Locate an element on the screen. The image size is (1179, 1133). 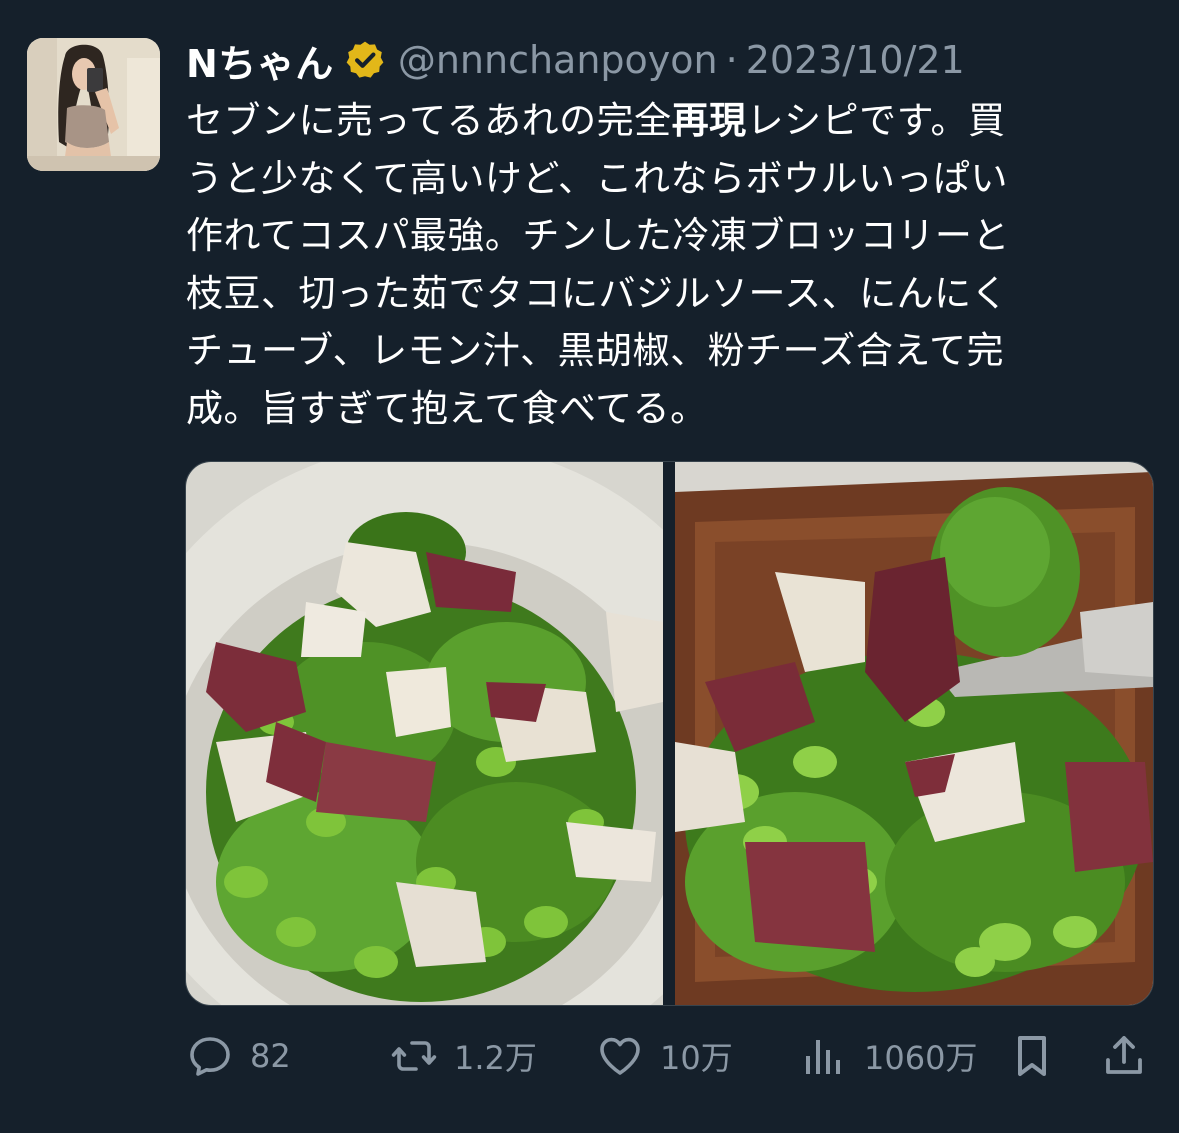
tweet-date: 2023/10/21 is located at coordinates (855, 60).